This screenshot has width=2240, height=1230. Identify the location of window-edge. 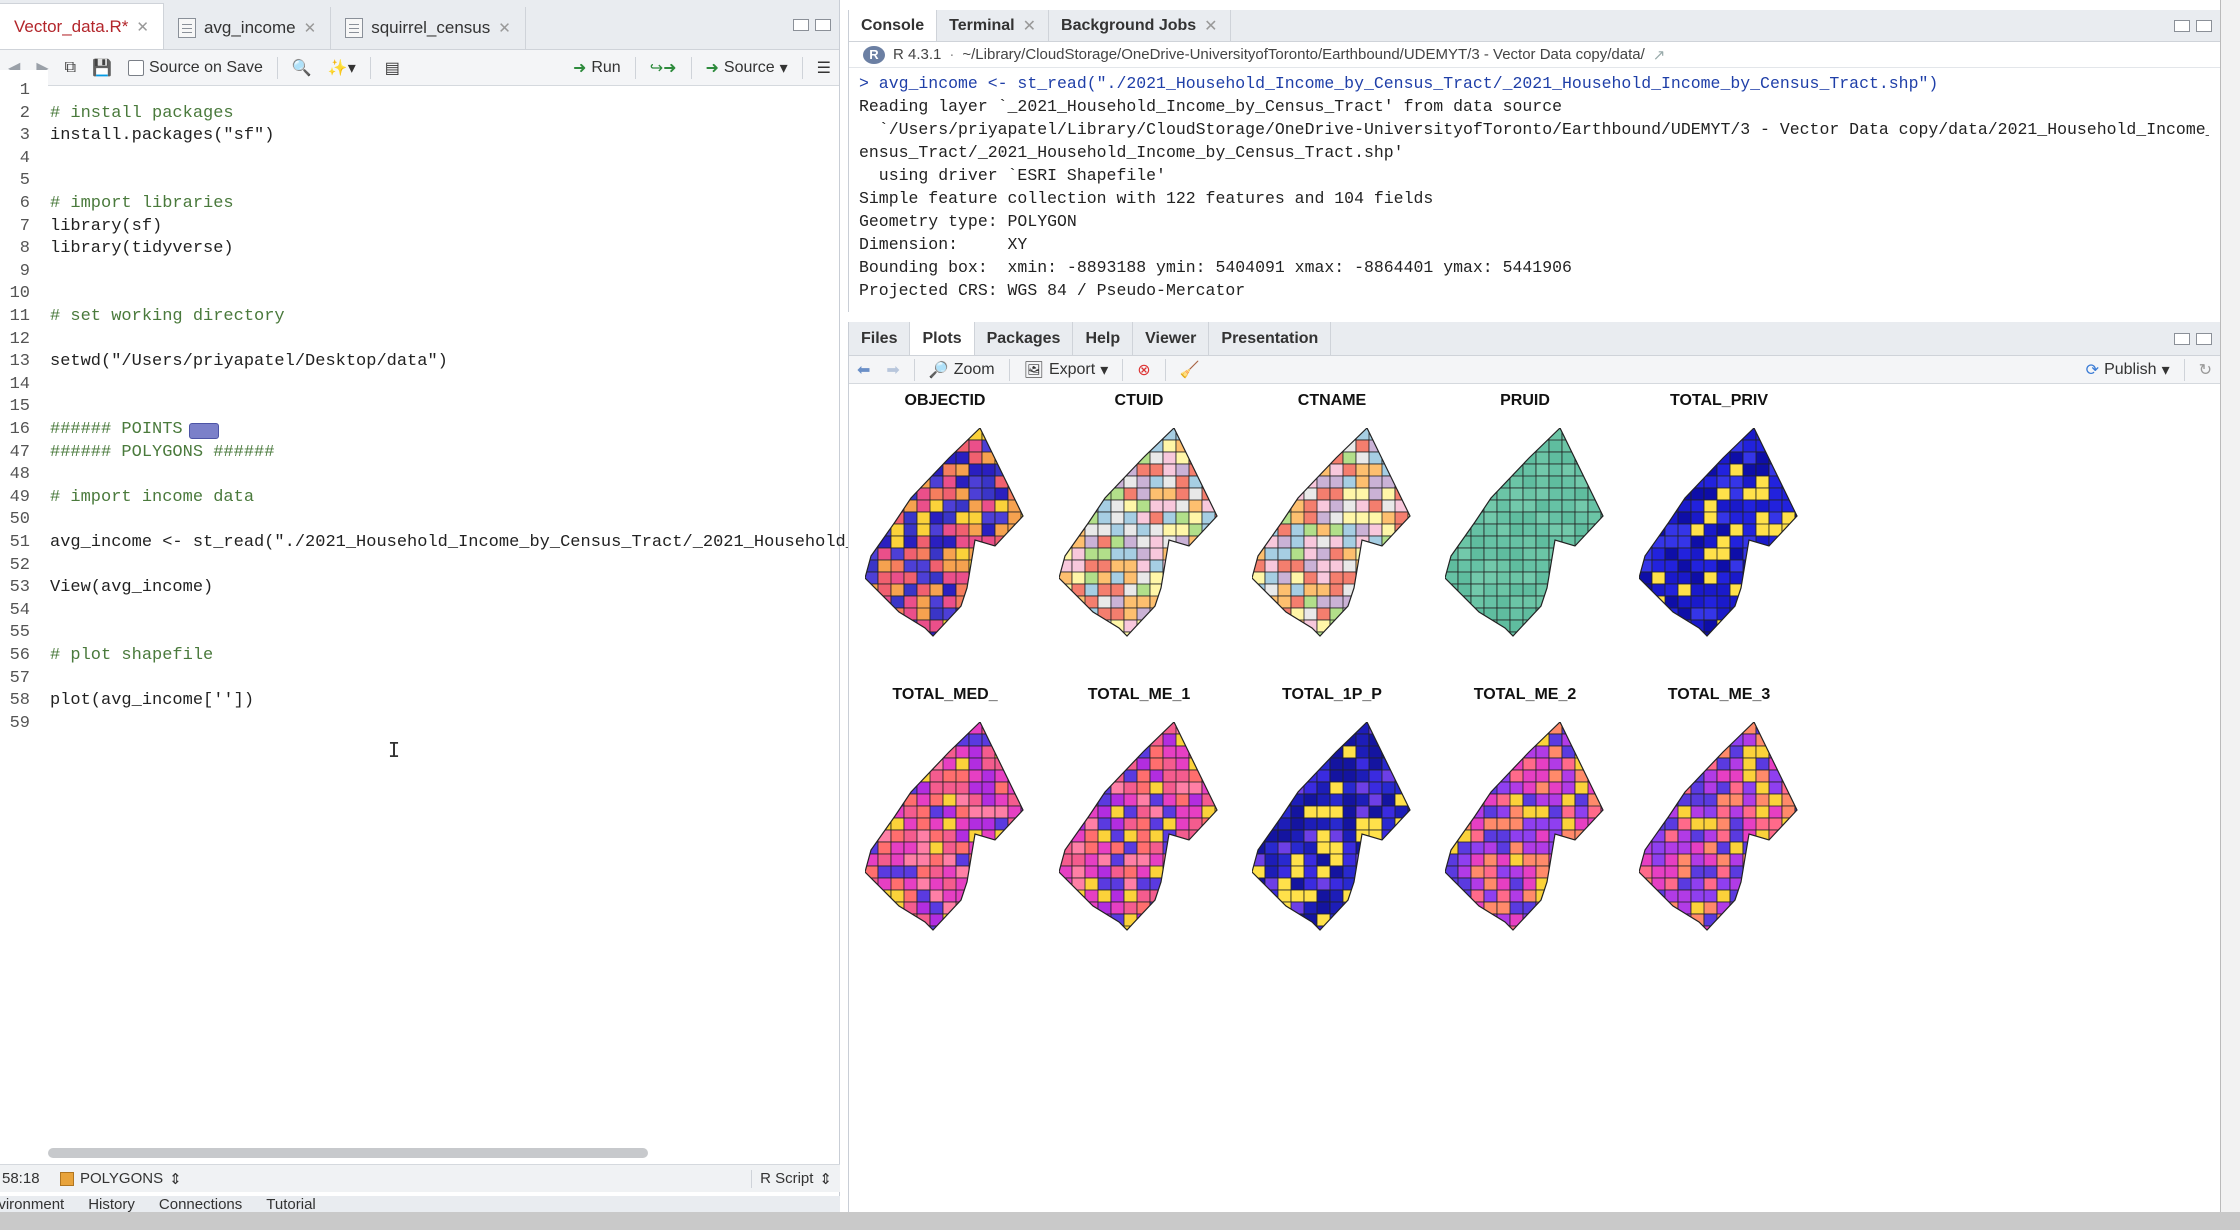
(2230, 615).